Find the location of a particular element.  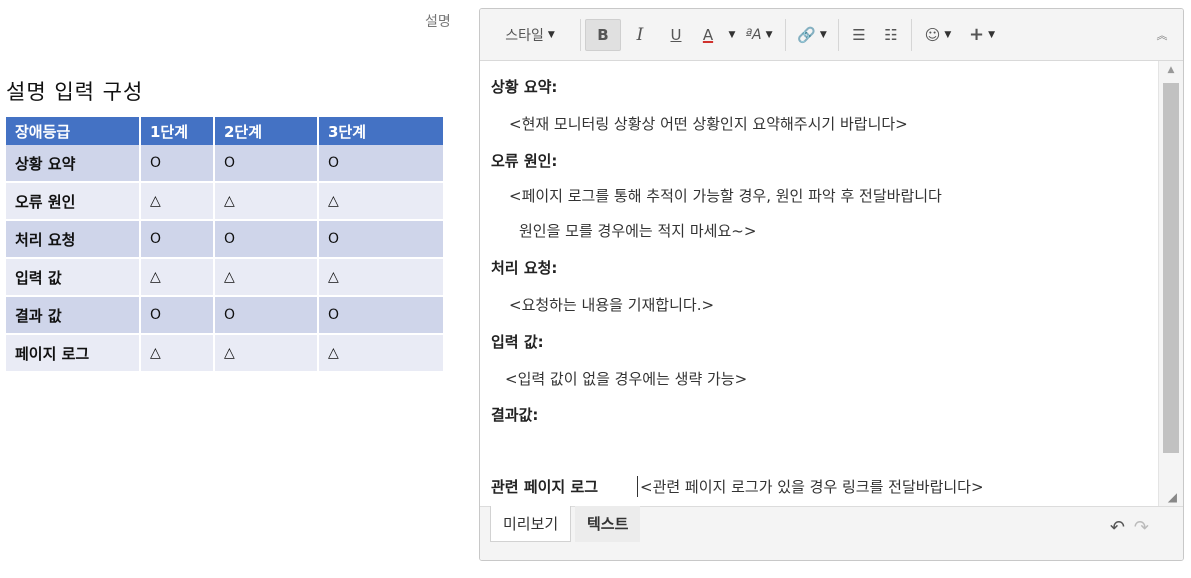

collapse-toolbar-button: ︽ is located at coordinates (1162, 35).